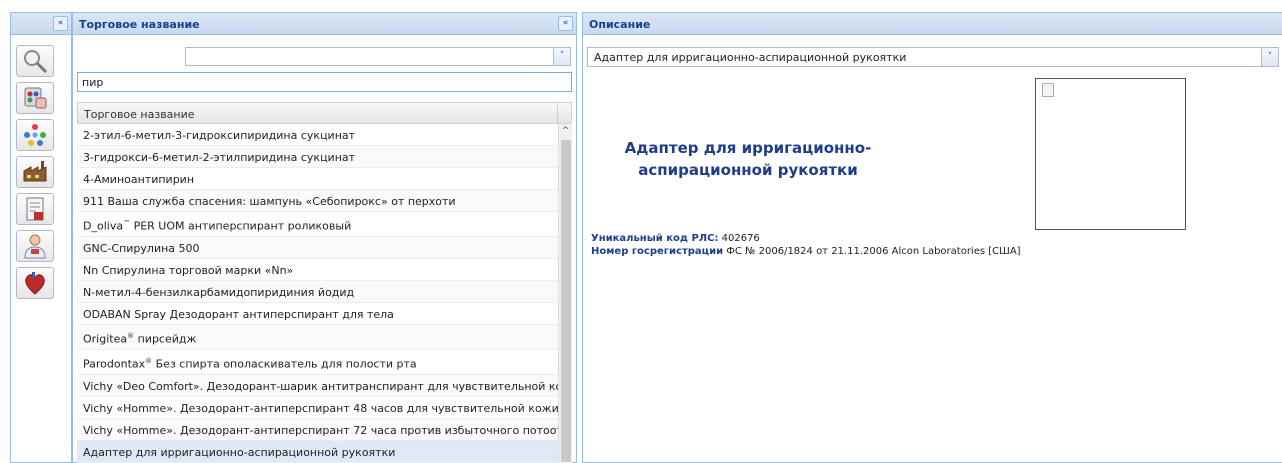 Image resolution: width=1282 pixels, height=463 pixels. I want to click on panel-title: Описание, so click(620, 24).